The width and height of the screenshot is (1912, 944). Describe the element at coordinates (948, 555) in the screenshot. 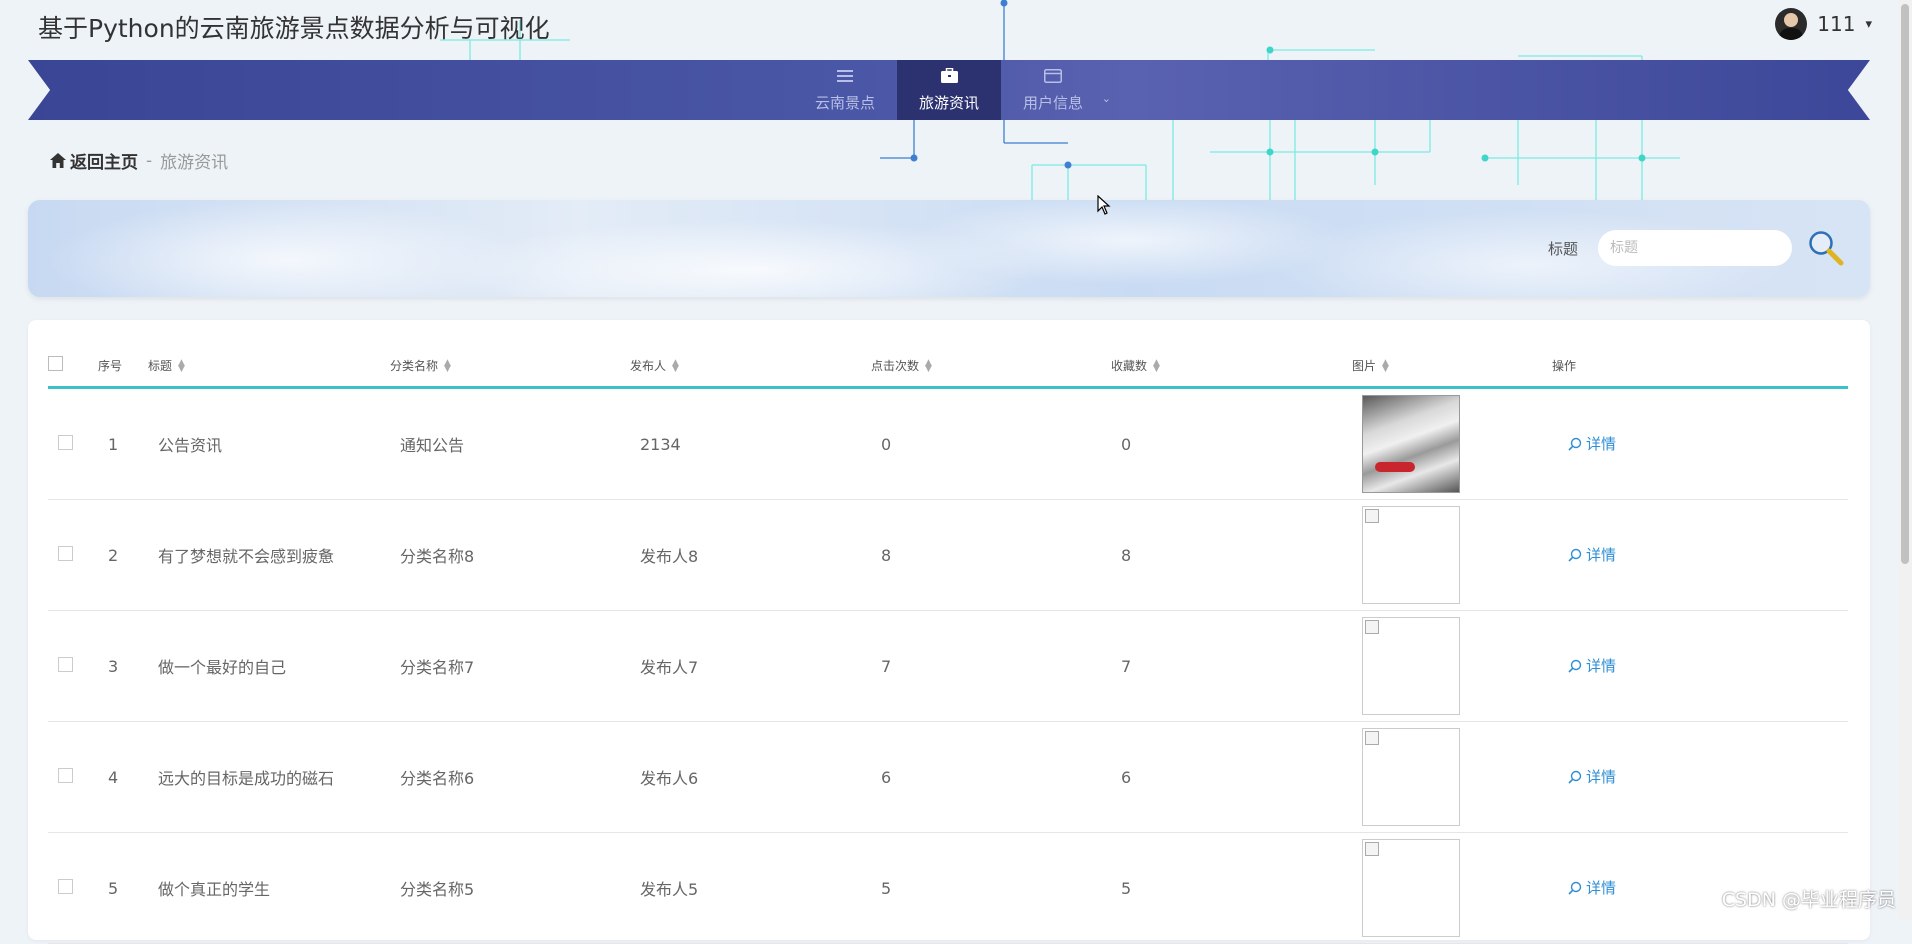

I see `table-row: 2 有了梦想就不会感到疲惫 分类名称8 发布人8 8 8 详情` at that location.